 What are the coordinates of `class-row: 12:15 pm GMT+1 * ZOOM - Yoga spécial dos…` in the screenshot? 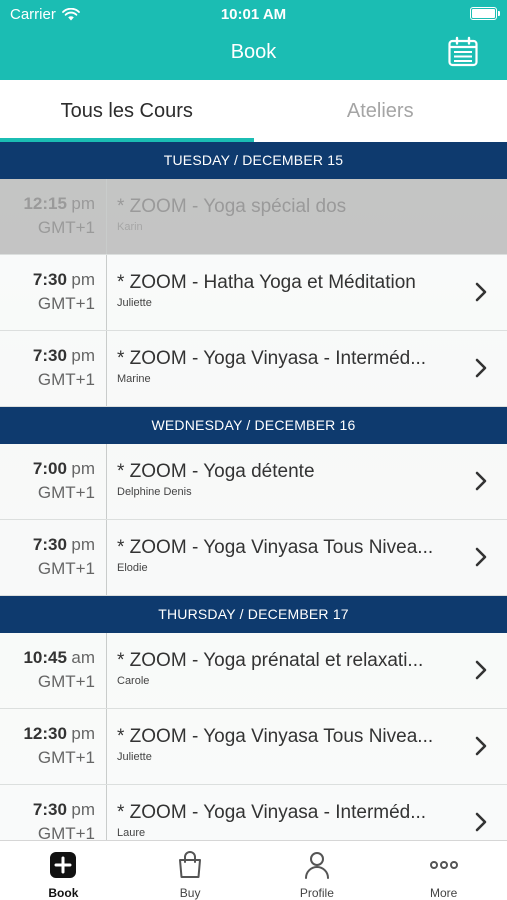 It's located at (253, 217).